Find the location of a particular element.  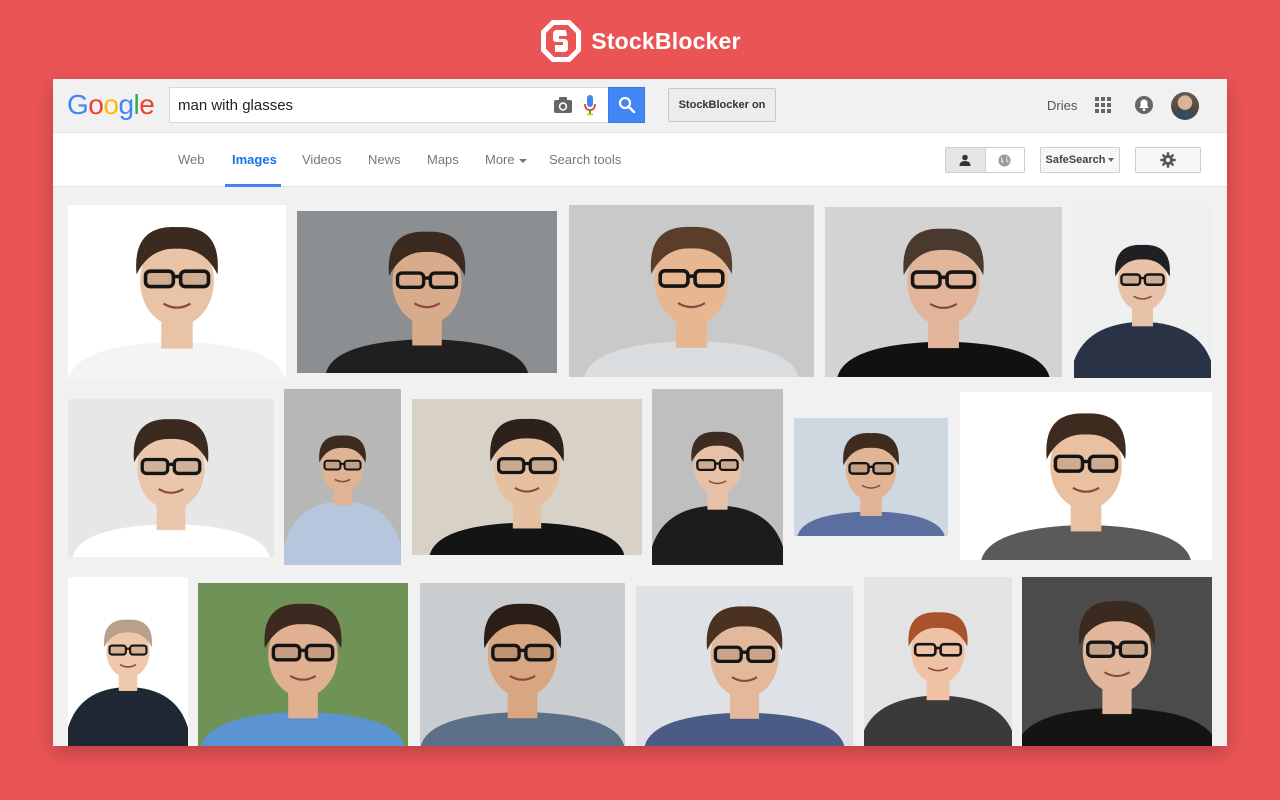

globe-icon is located at coordinates (1004, 160).